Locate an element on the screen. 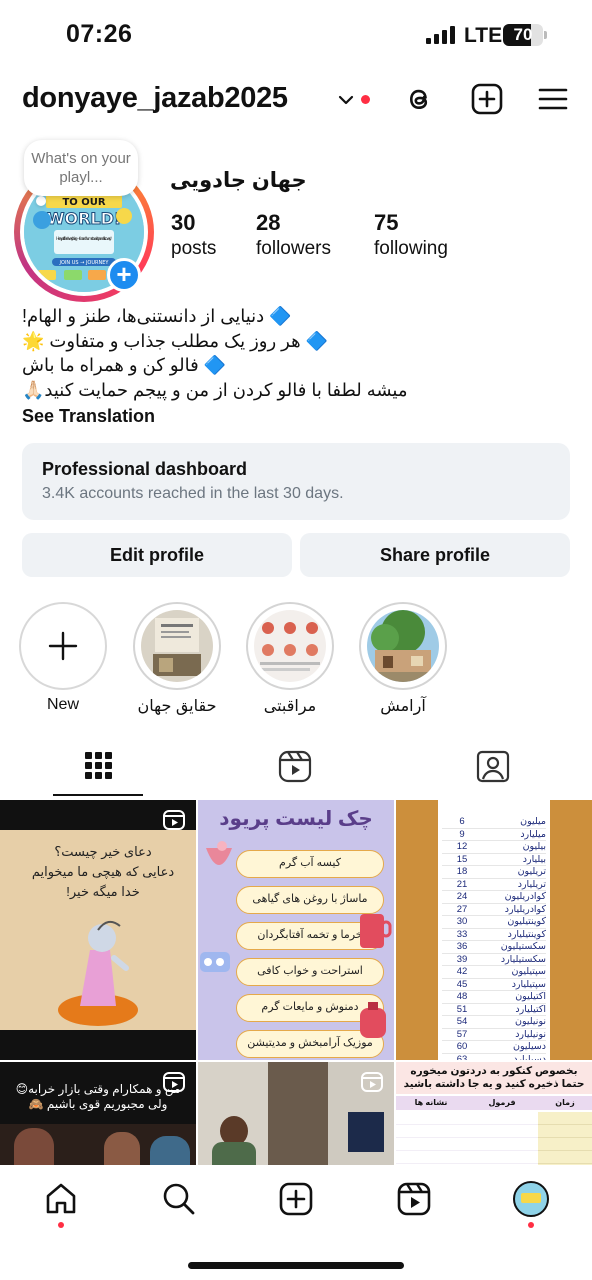 The height and width of the screenshot is (1280, 592). battery-percent: 70 is located at coordinates (523, 34).